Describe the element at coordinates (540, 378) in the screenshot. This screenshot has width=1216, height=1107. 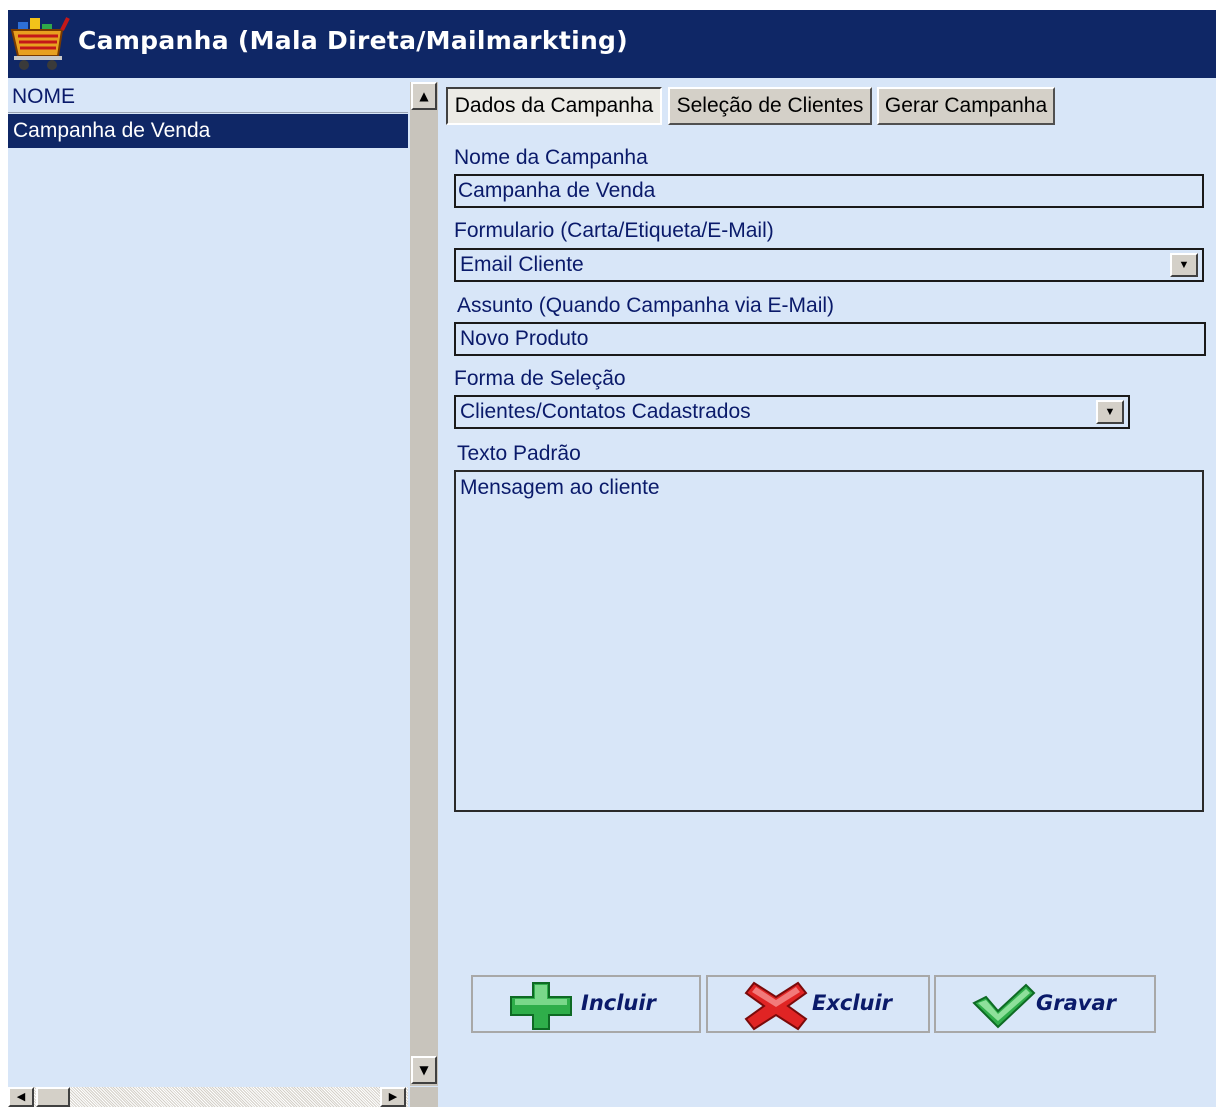
I see `forma-selecao-label: Forma de Seleção` at that location.